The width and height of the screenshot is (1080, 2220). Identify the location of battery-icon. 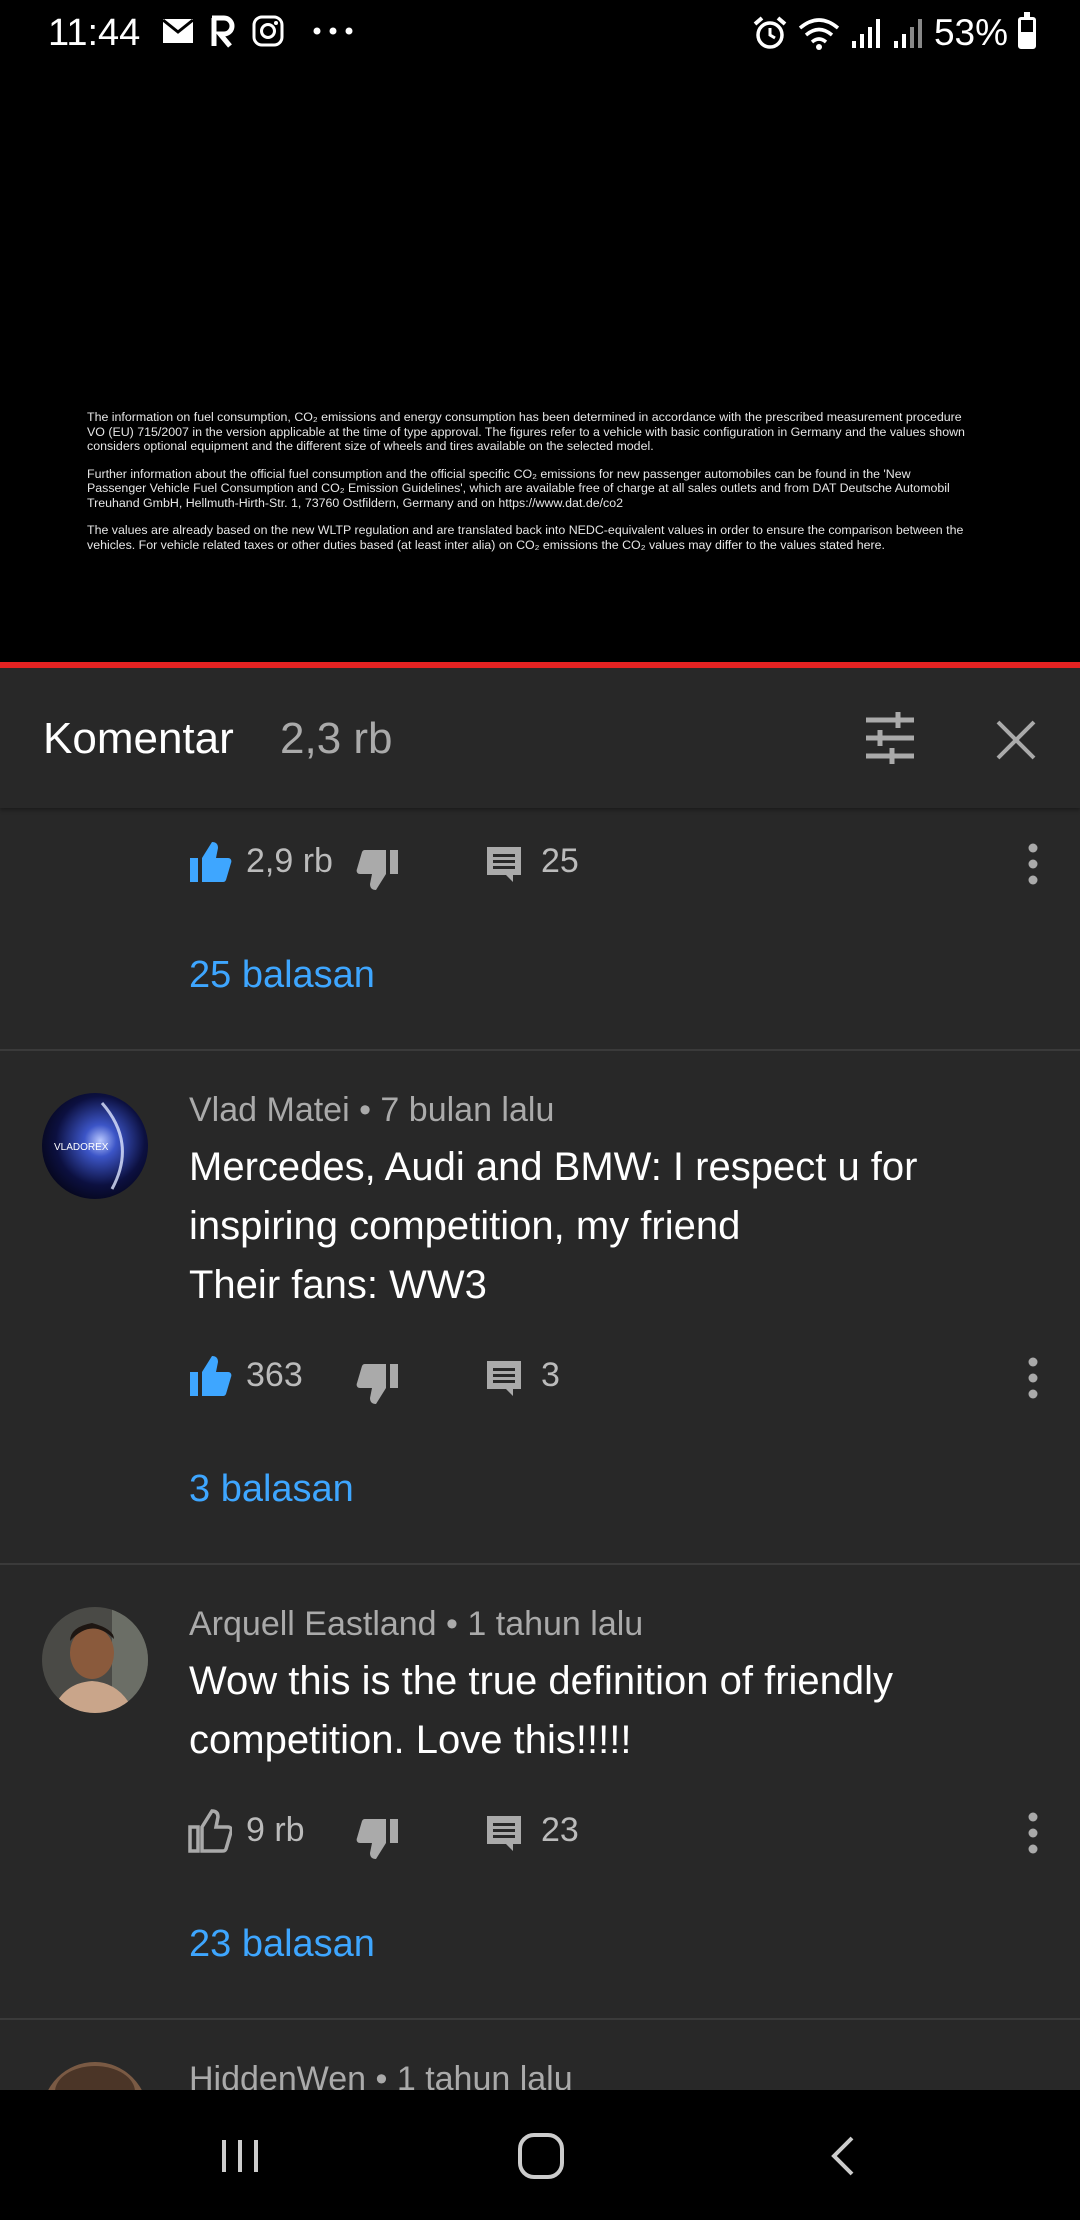
(1027, 30).